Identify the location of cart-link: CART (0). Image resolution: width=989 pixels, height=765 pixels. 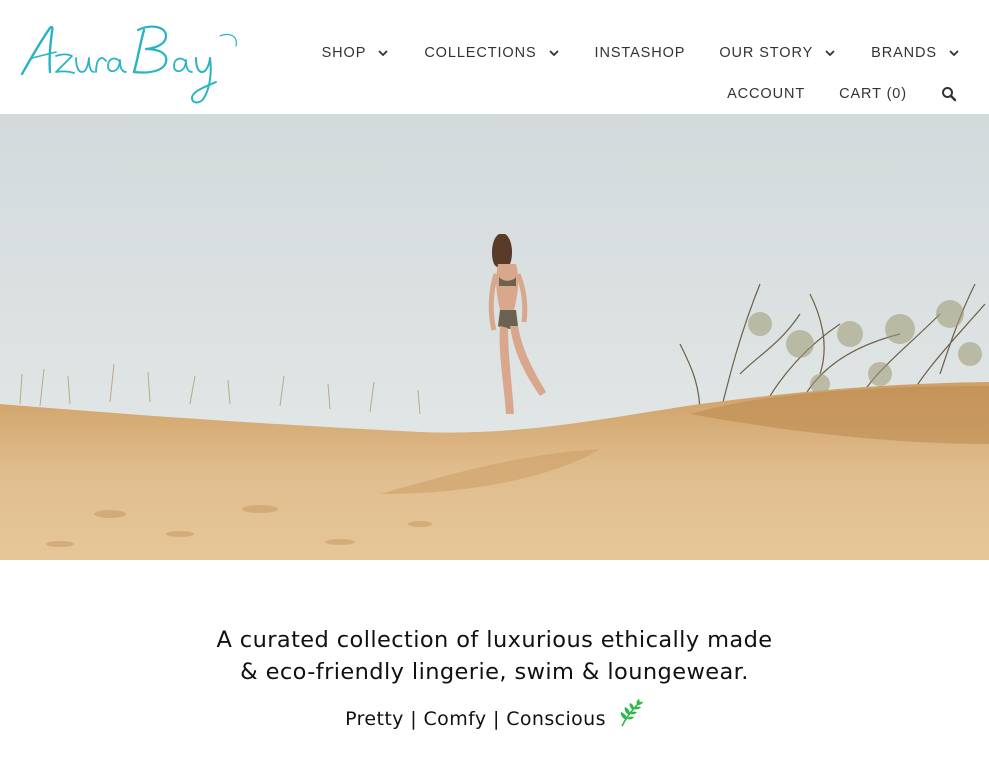
(873, 94).